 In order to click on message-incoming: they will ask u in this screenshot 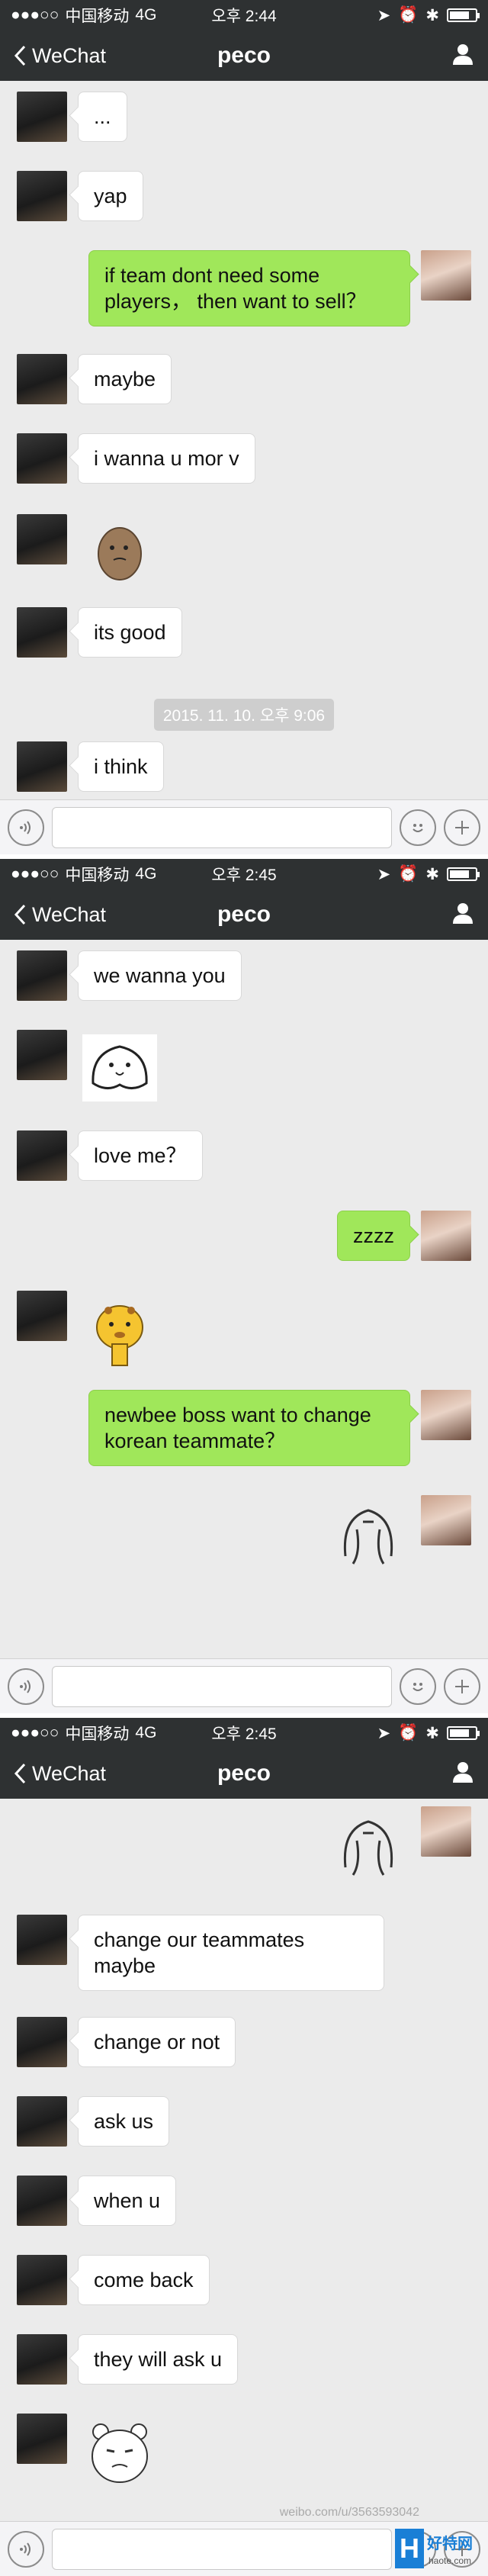, I will do `click(128, 2359)`.